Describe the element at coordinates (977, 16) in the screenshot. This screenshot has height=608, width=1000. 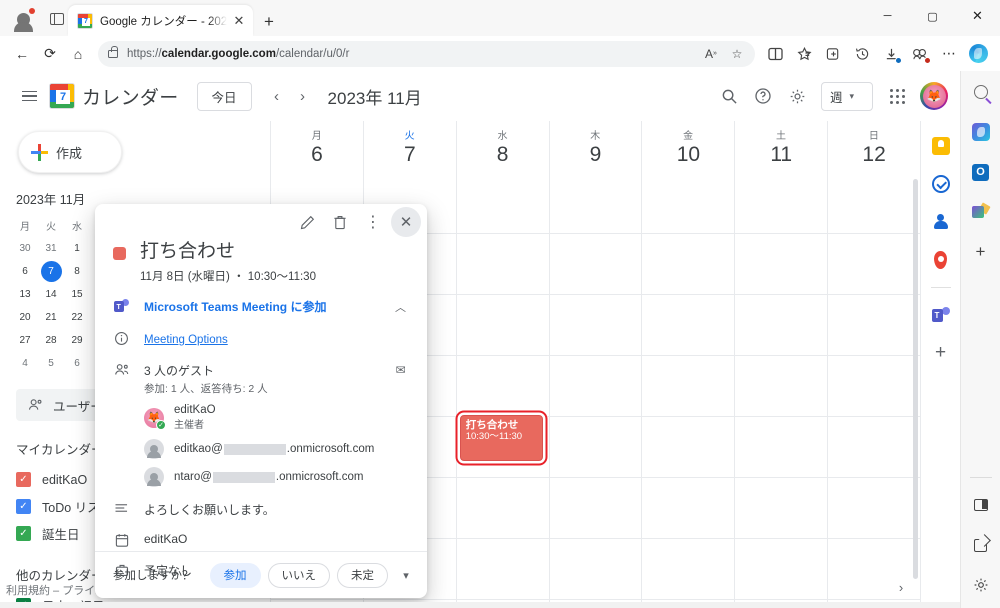
I see `close-window-button: ✕` at that location.